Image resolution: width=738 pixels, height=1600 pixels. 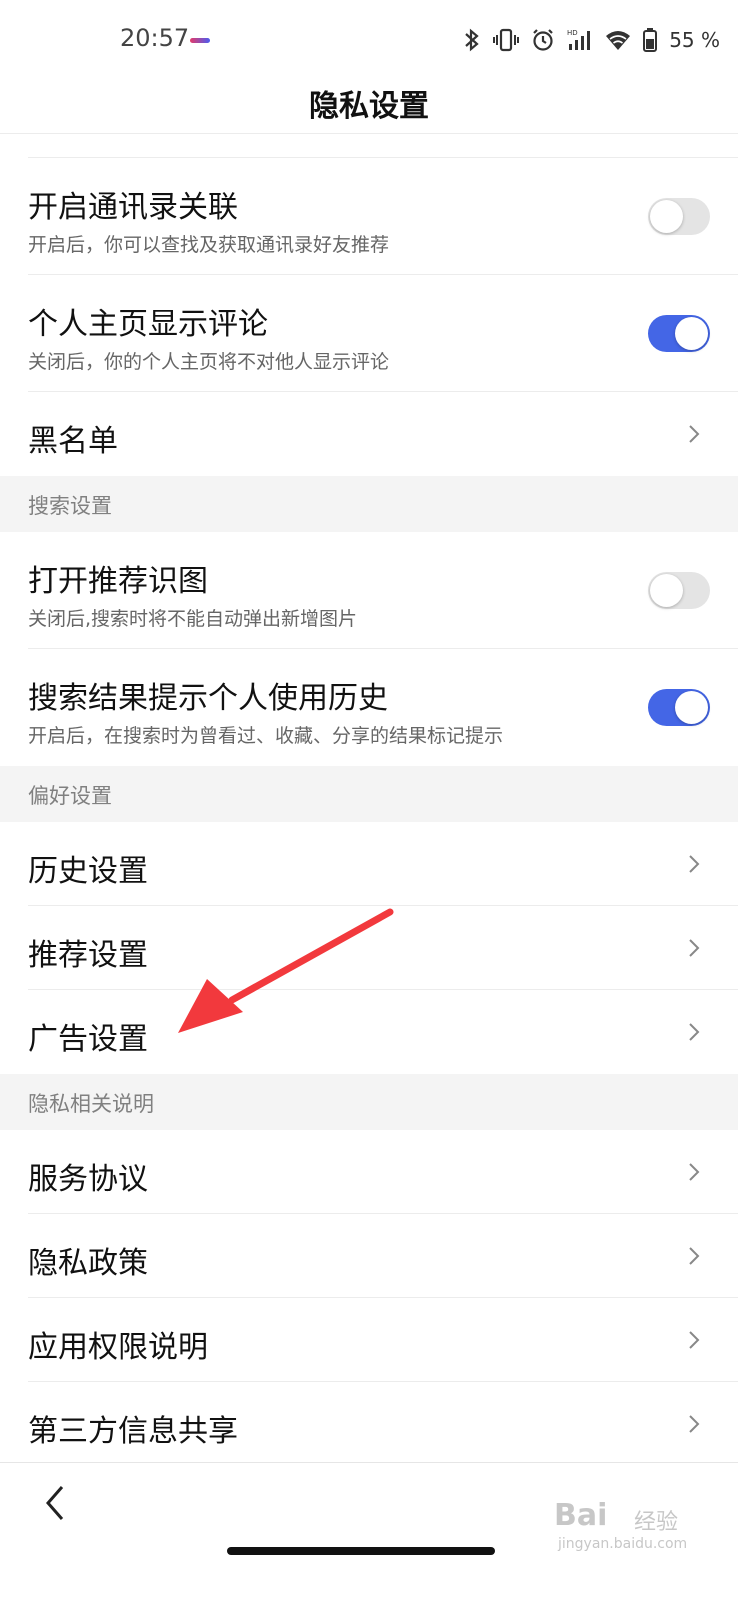 What do you see at coordinates (118, 1347) in the screenshot?
I see `row-title: 应用权限说明` at bounding box center [118, 1347].